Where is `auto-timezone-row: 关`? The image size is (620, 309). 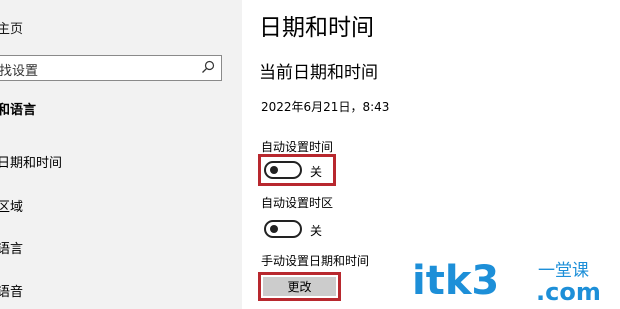
auto-timezone-row: 关 is located at coordinates (297, 229).